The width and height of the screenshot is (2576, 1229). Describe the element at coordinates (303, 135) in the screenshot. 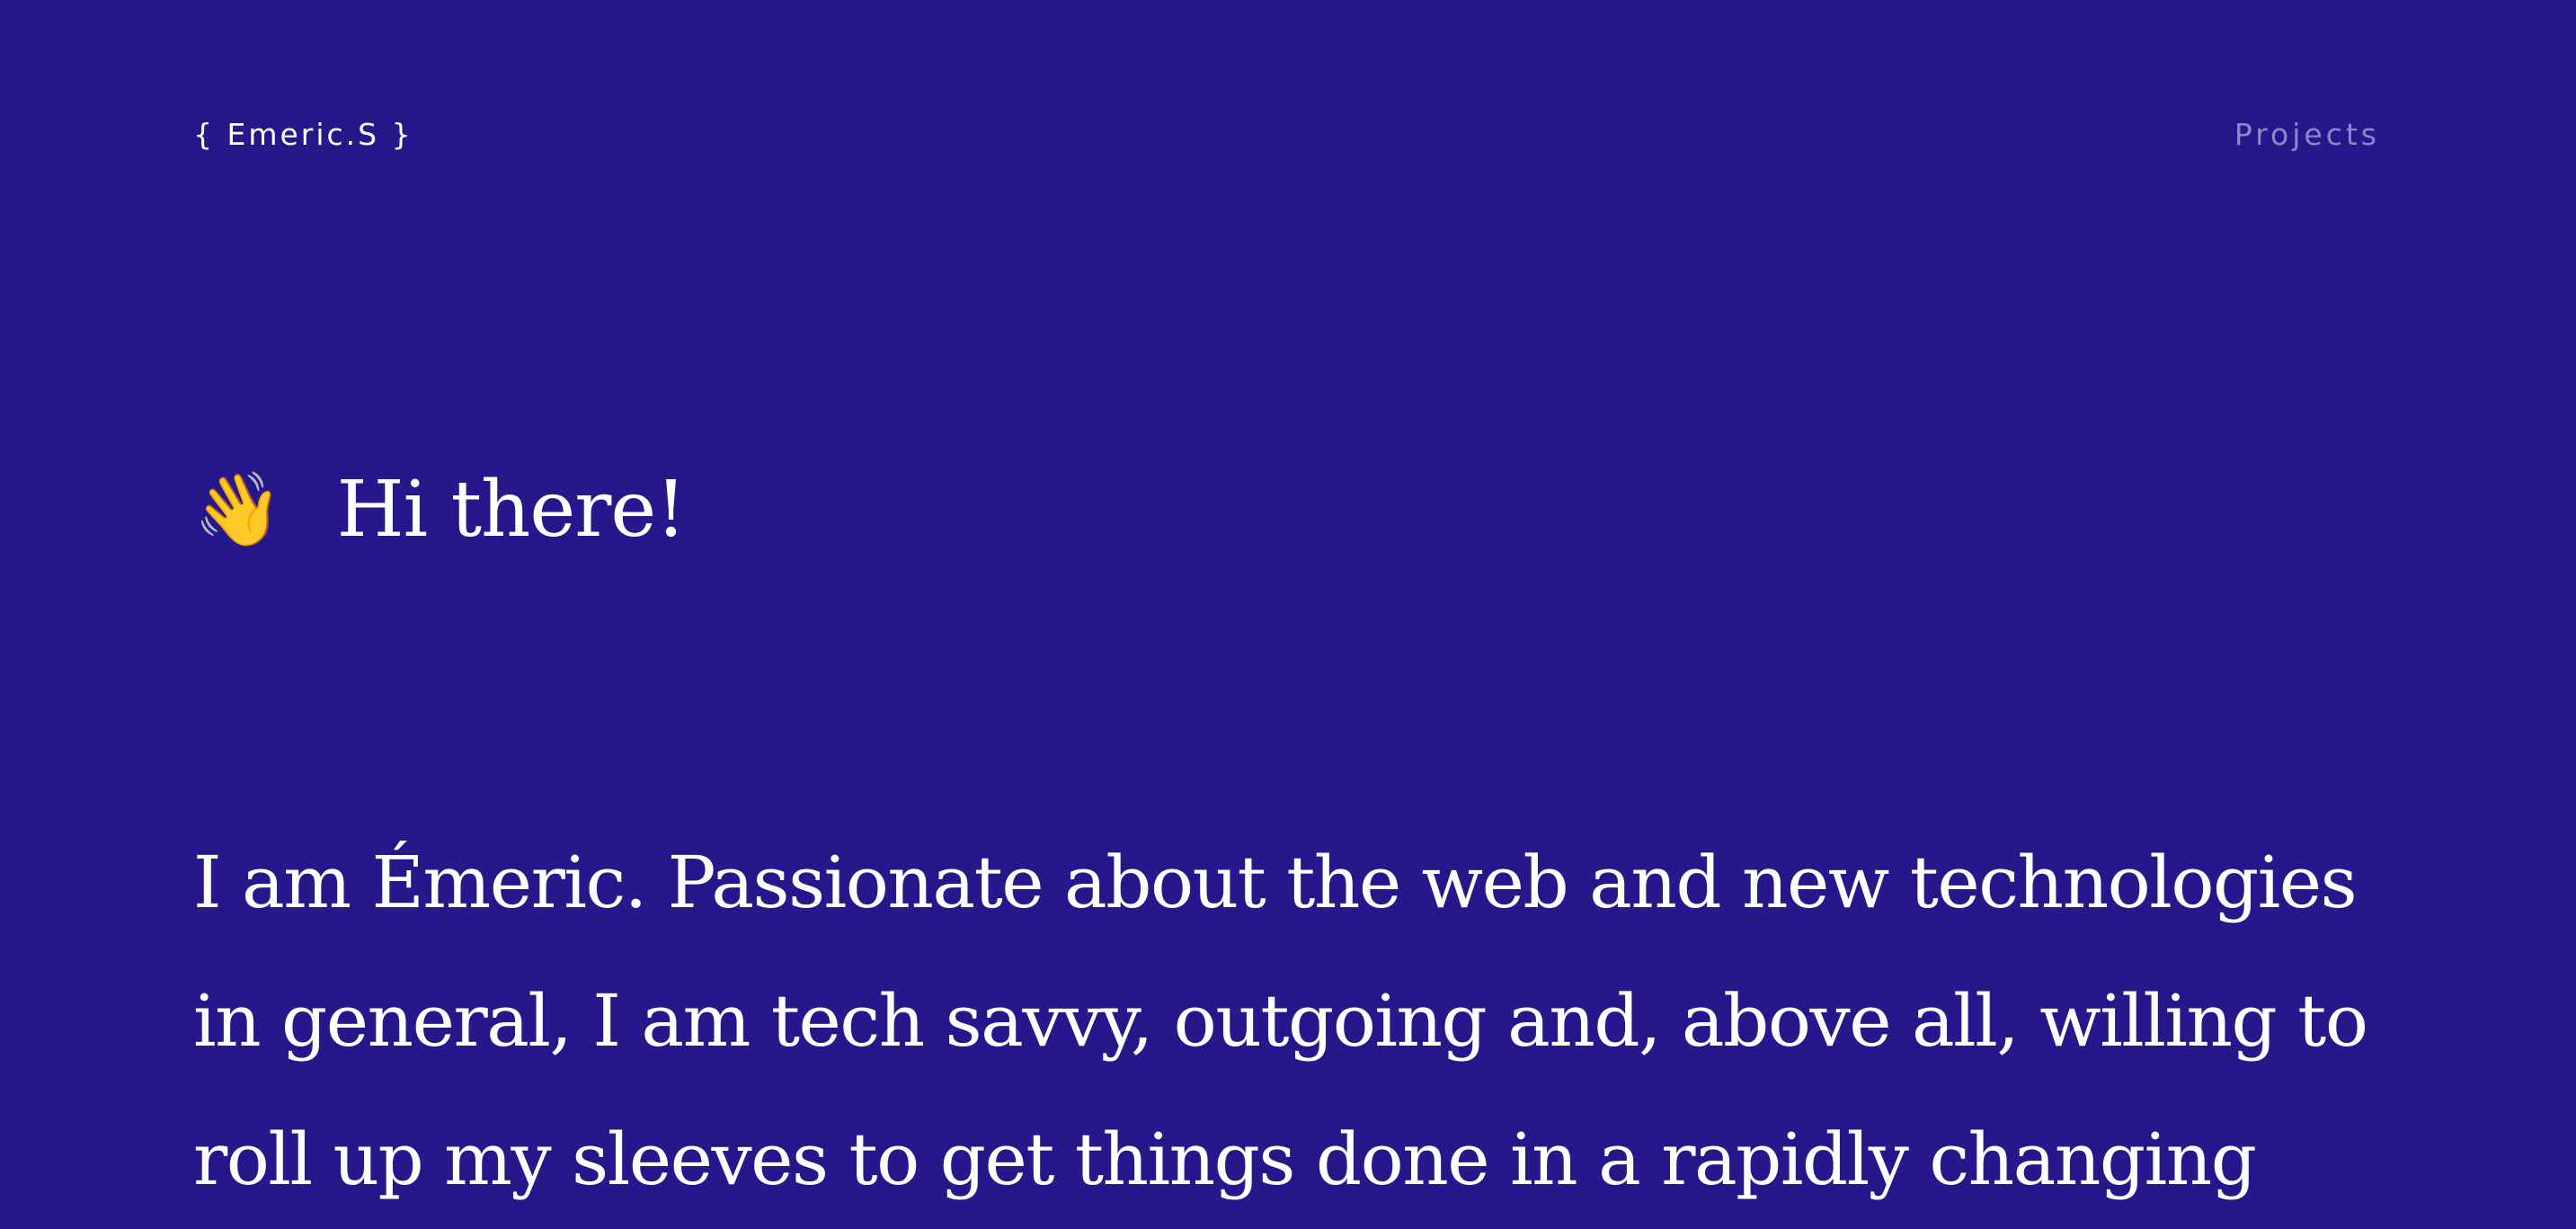

I see `site-logo: { Emeric.S }` at that location.